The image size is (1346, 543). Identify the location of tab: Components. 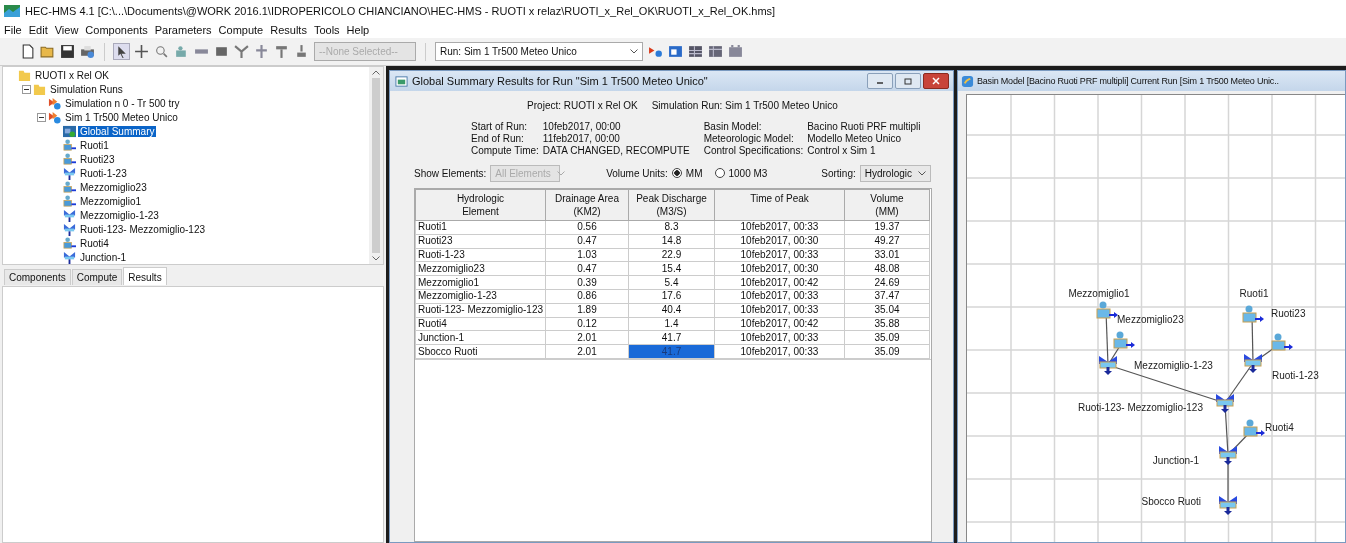
(37, 277).